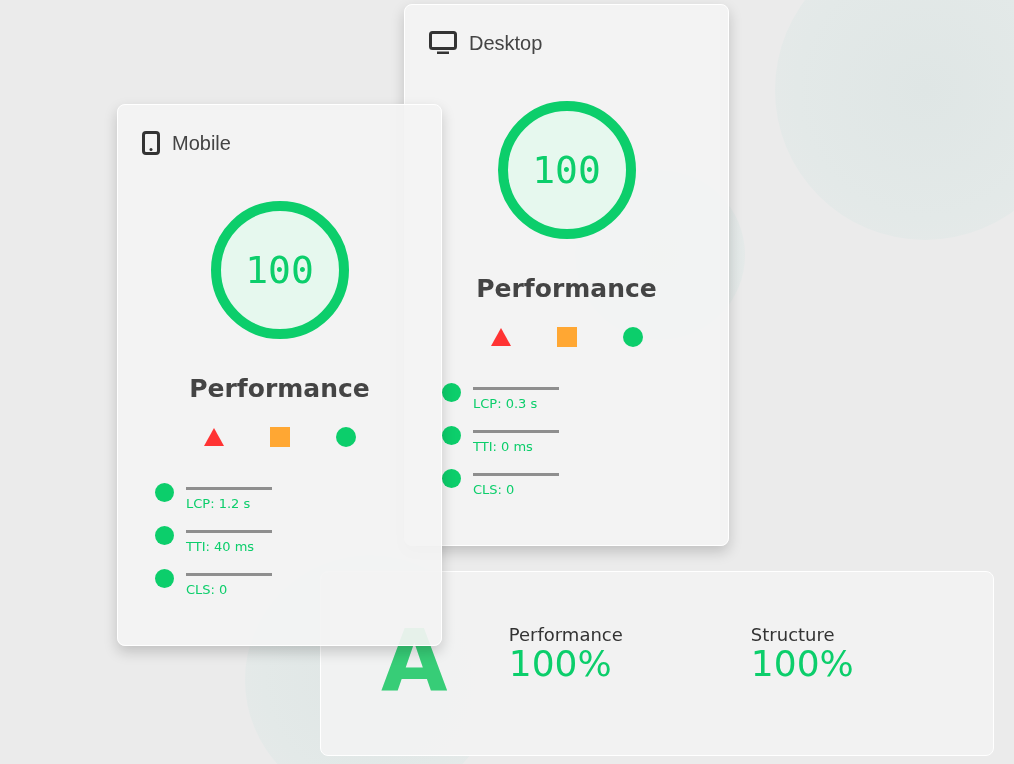  Describe the element at coordinates (443, 43) in the screenshot. I see `monitor-icon` at that location.